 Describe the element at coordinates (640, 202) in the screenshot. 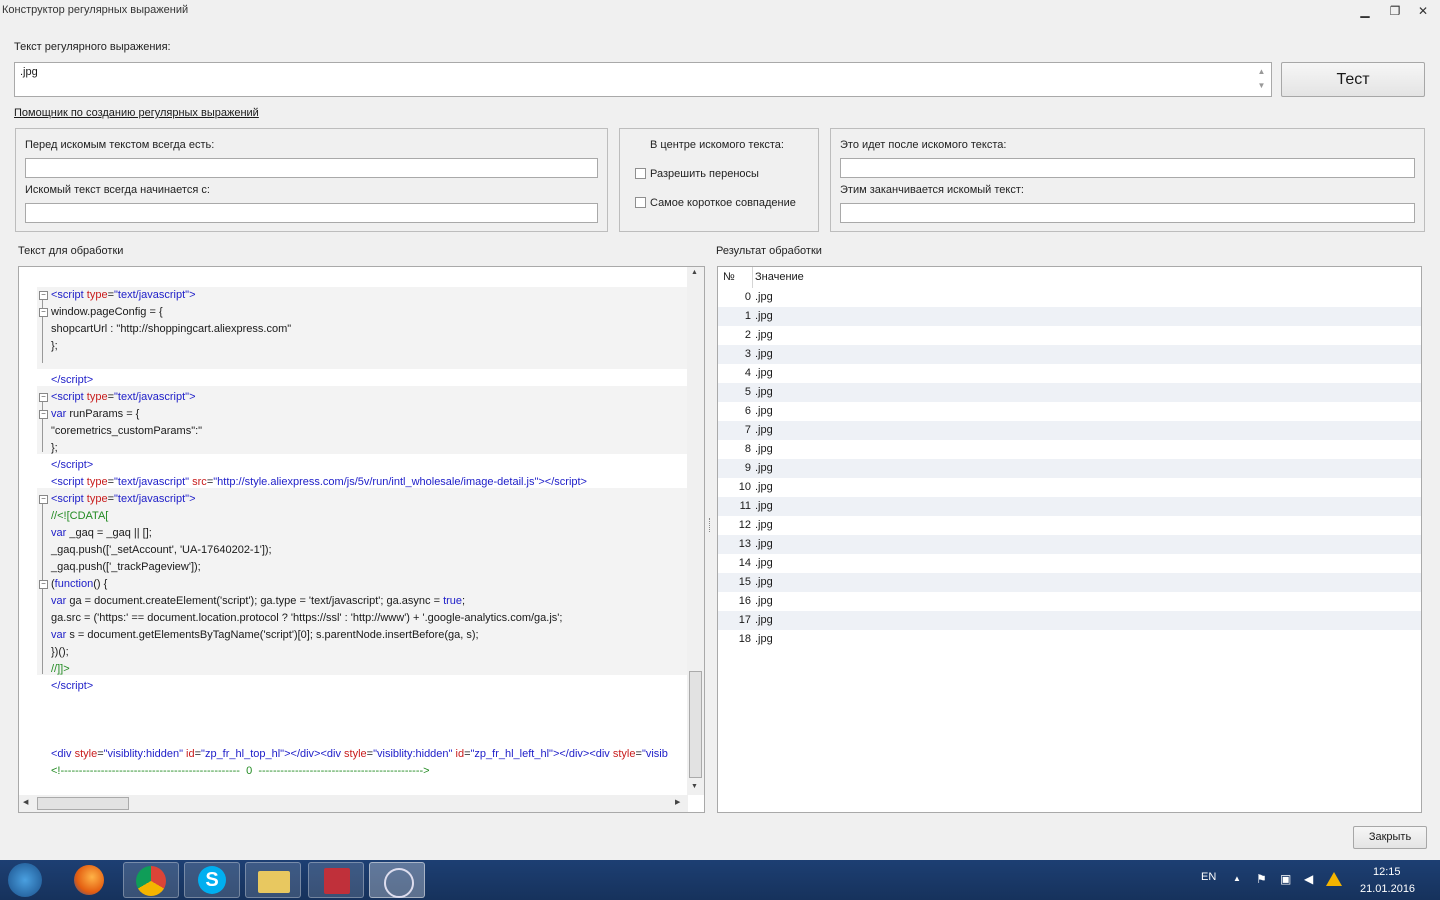

I see `shortest-checkbox` at that location.